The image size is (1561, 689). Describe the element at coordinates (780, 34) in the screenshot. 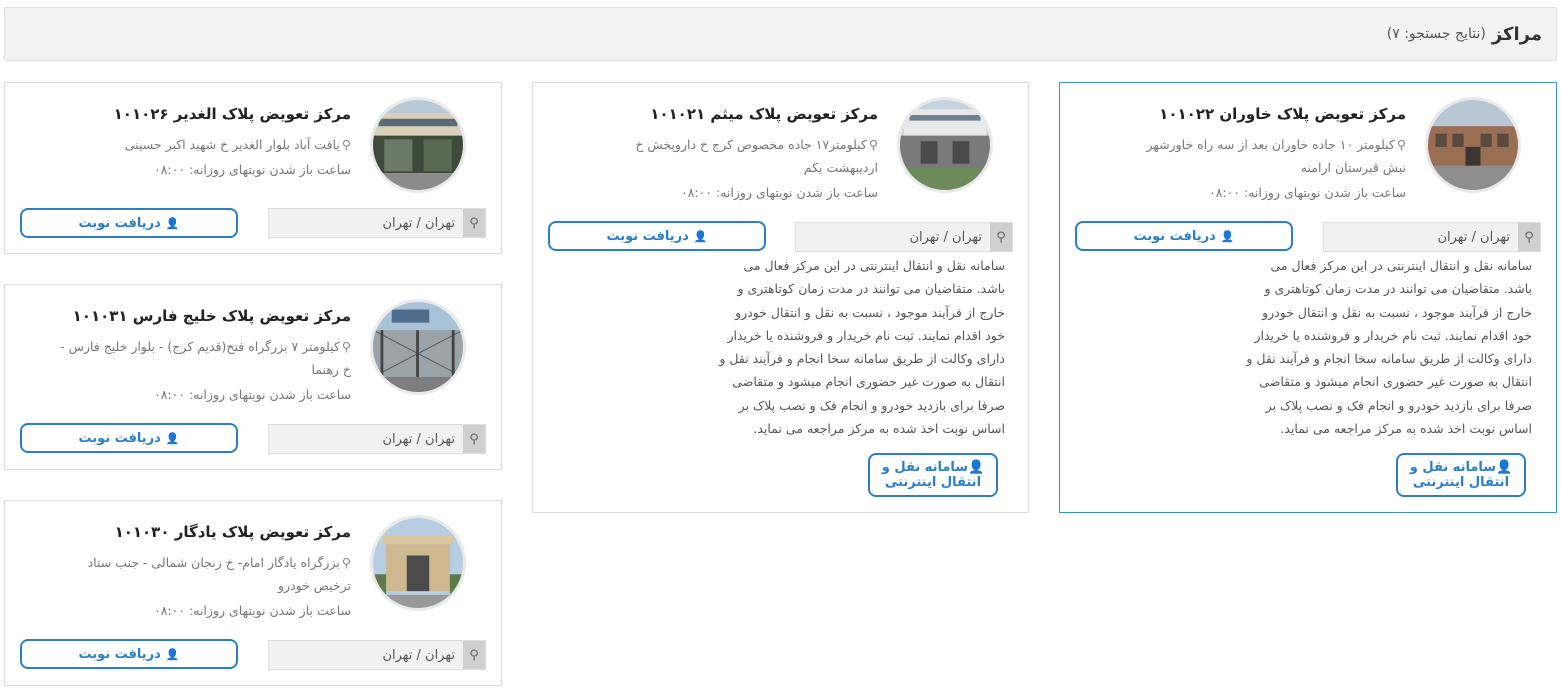

I see `page-header: مراکز (نتایج جستجو: ۷)` at that location.